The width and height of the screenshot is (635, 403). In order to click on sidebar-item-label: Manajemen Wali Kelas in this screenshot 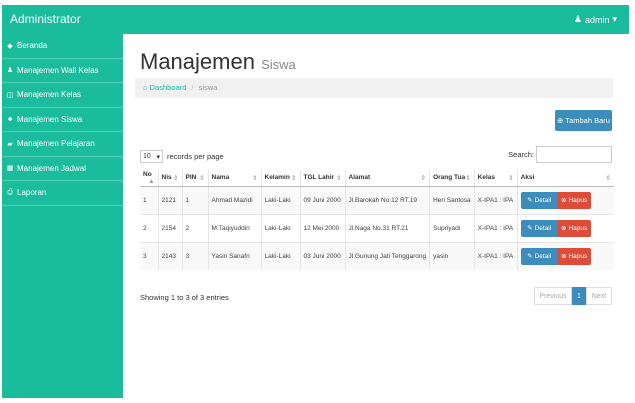, I will do `click(58, 70)`.